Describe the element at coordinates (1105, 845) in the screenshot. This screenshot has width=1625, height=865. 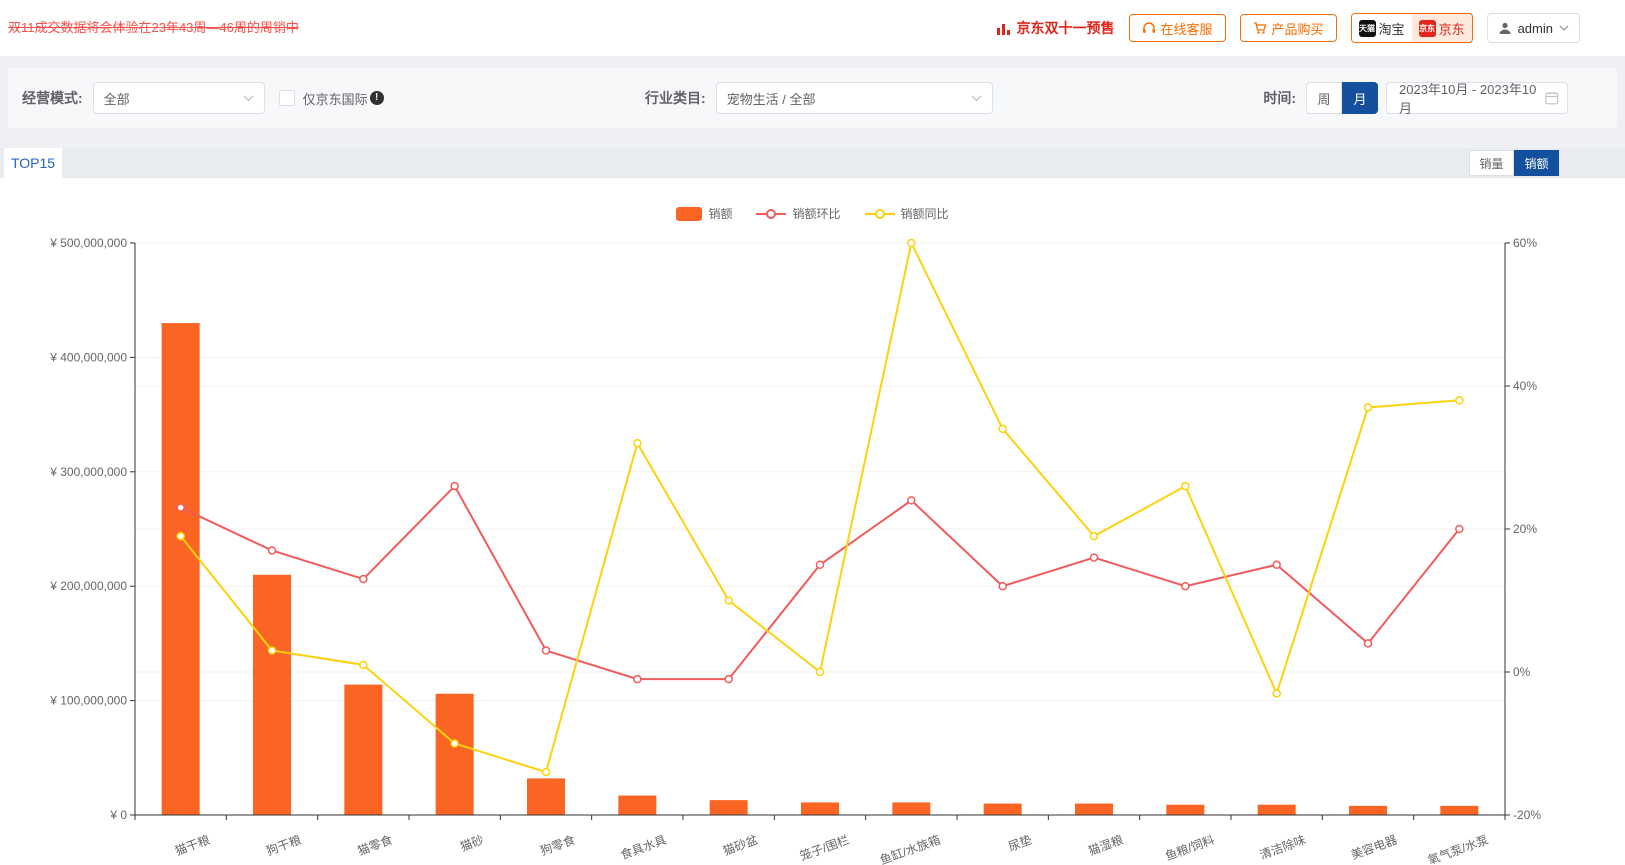
I see `x-axis-label: 猫湿粮` at that location.